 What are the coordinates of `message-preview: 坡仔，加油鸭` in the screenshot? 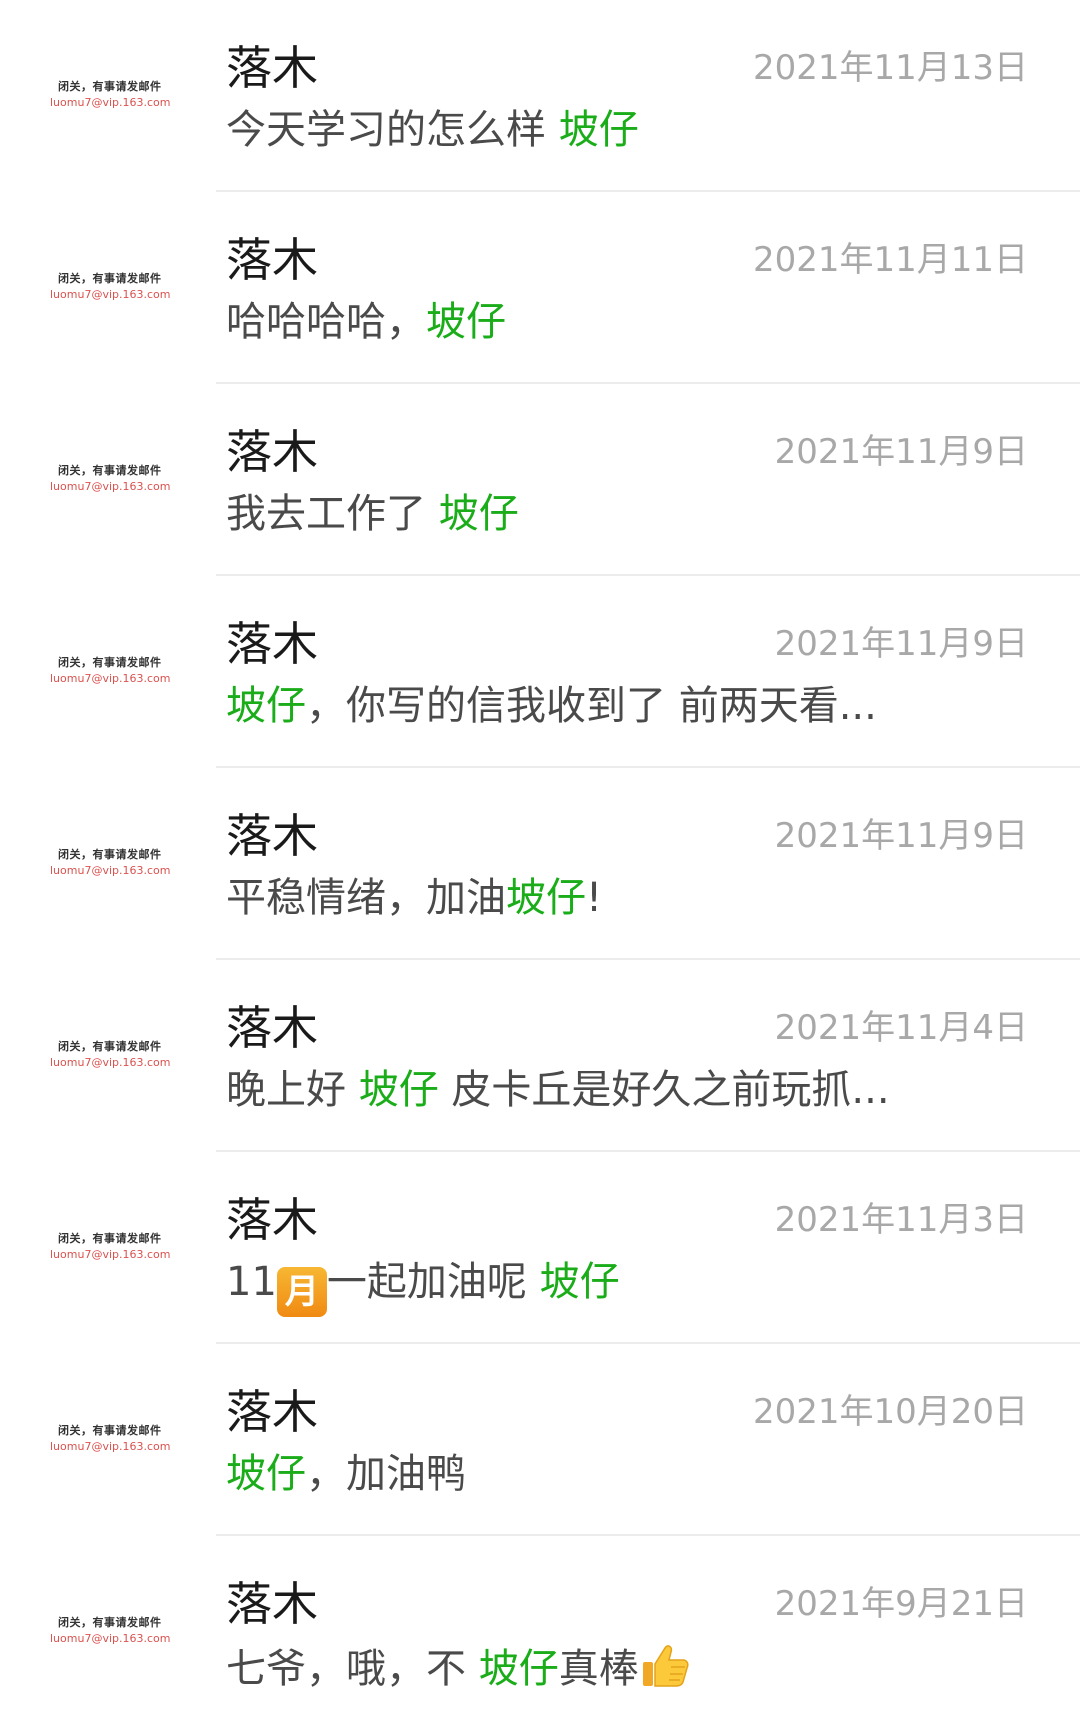 It's located at (591, 1474).